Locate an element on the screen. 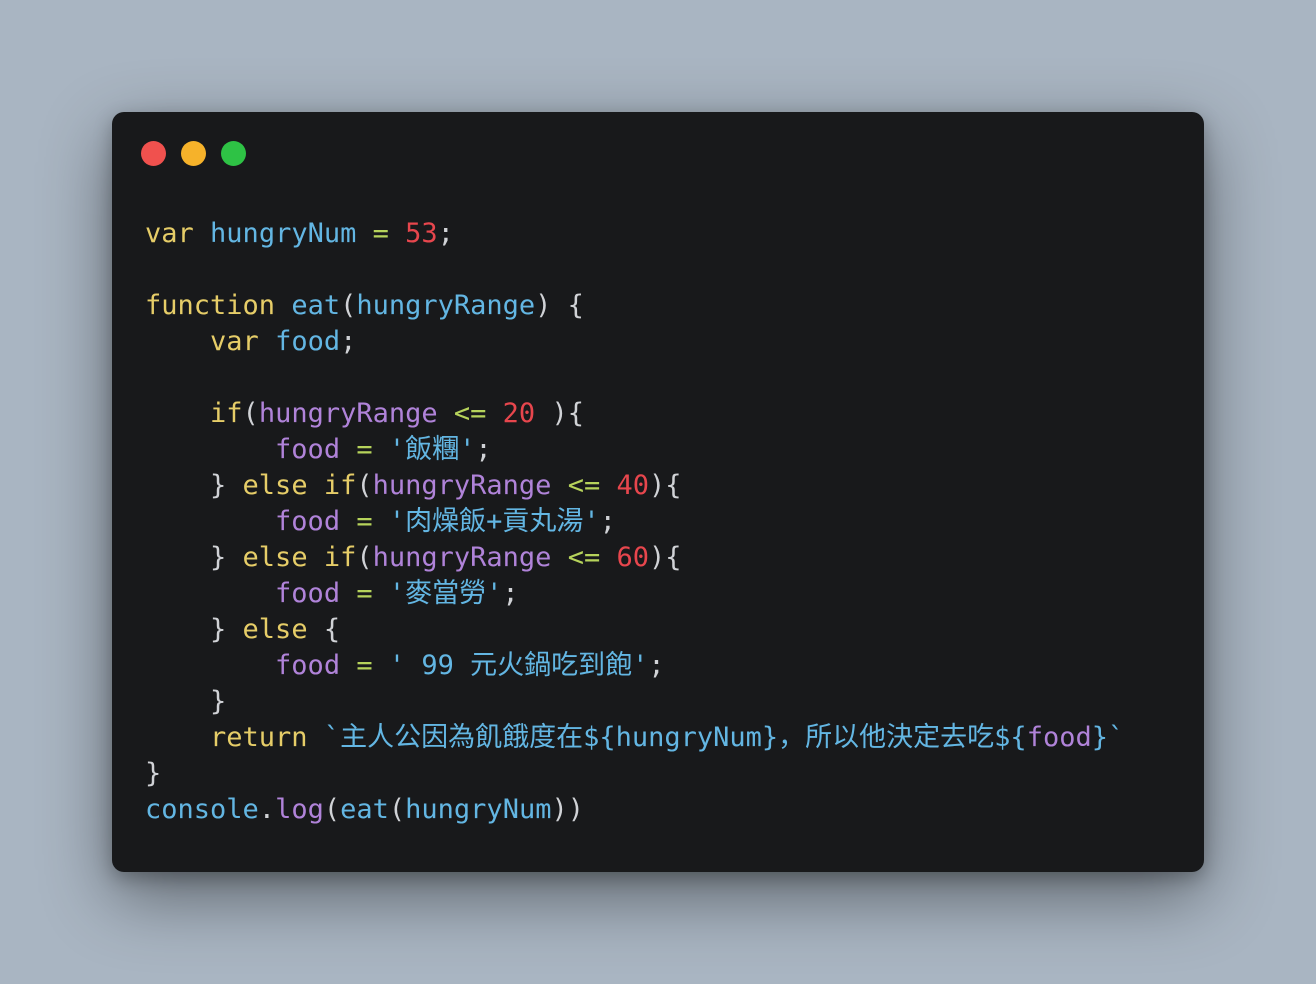 The height and width of the screenshot is (984, 1316). code-line: } else if(hungryRange <= 40){ is located at coordinates (634, 486).